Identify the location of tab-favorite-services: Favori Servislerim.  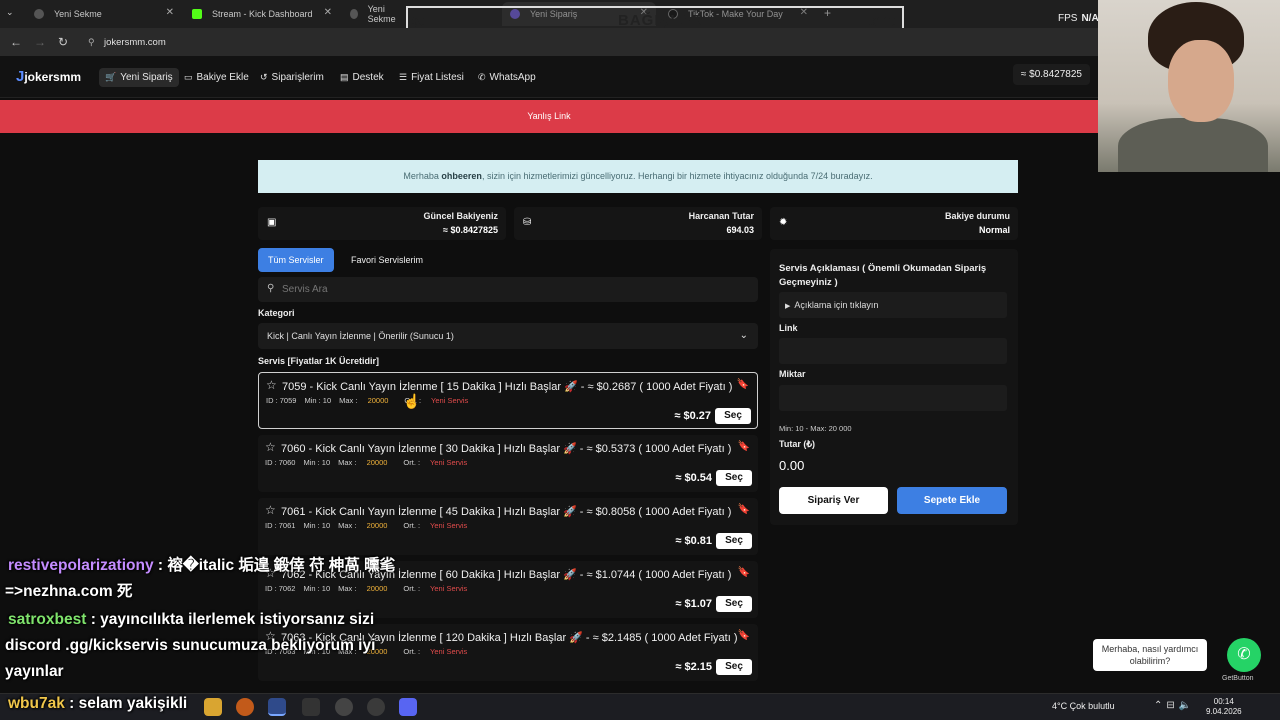
(387, 260).